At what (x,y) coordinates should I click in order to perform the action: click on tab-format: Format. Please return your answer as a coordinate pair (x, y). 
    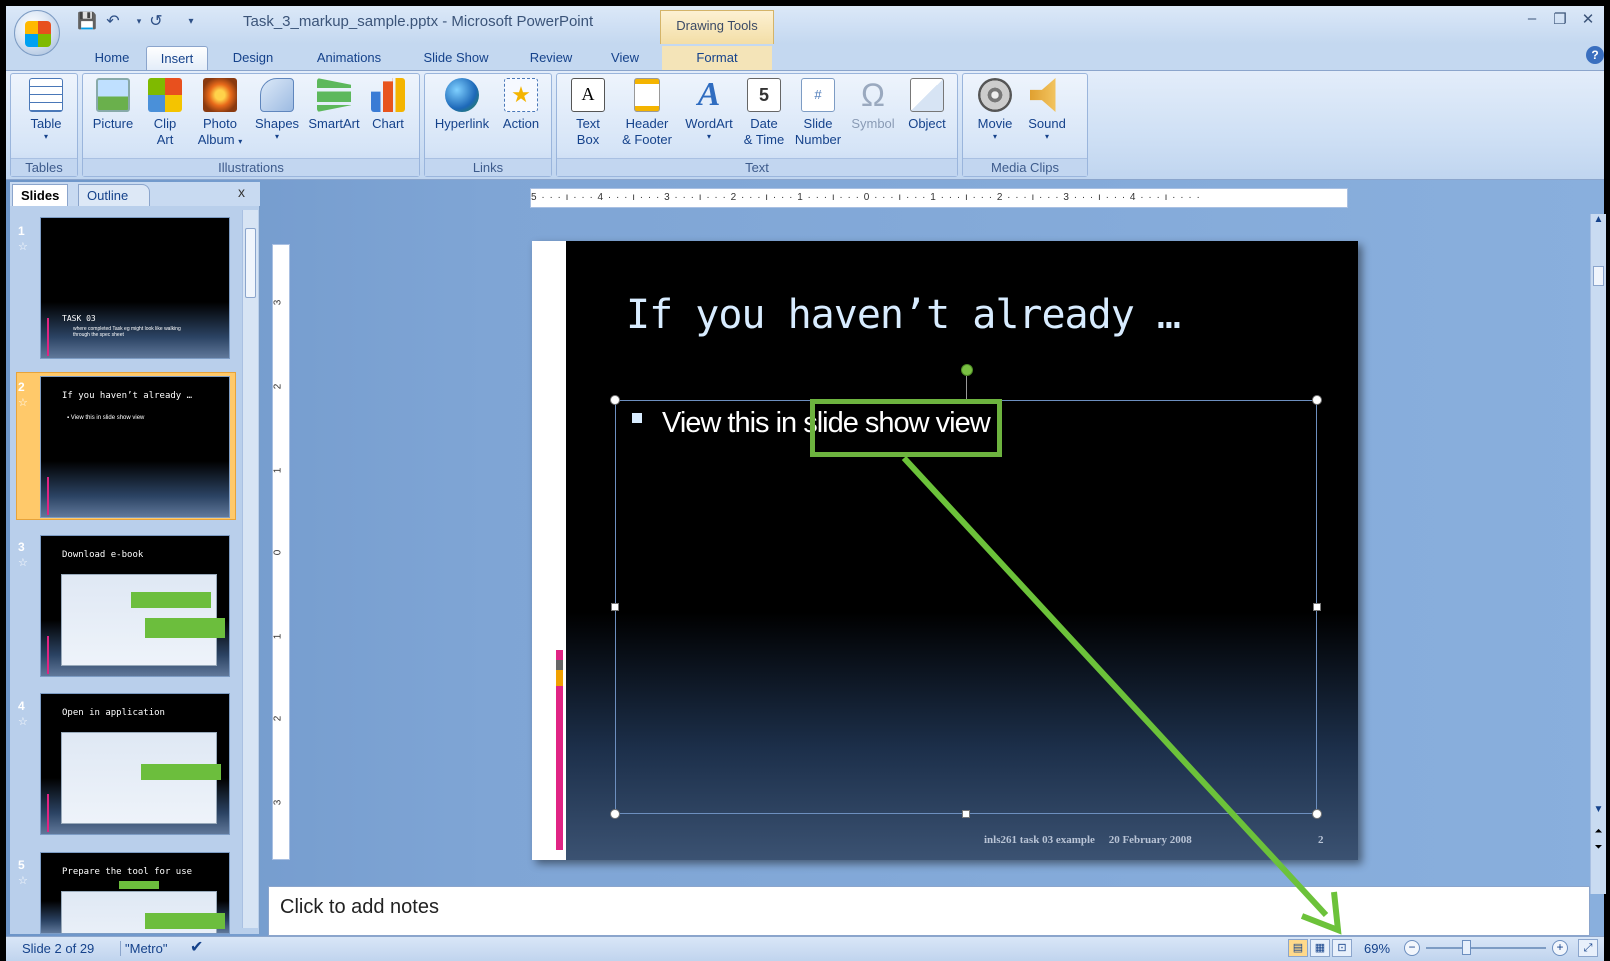
    Looking at the image, I should click on (717, 58).